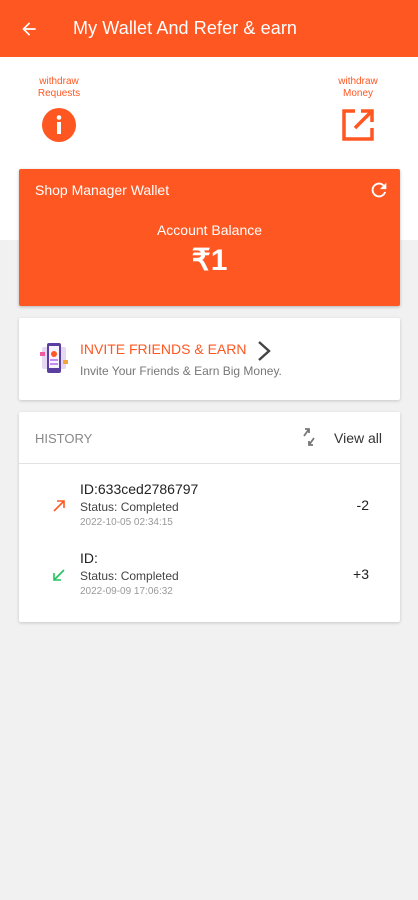  Describe the element at coordinates (139, 489) in the screenshot. I see `transaction-id: ID:633ced2786797` at that location.